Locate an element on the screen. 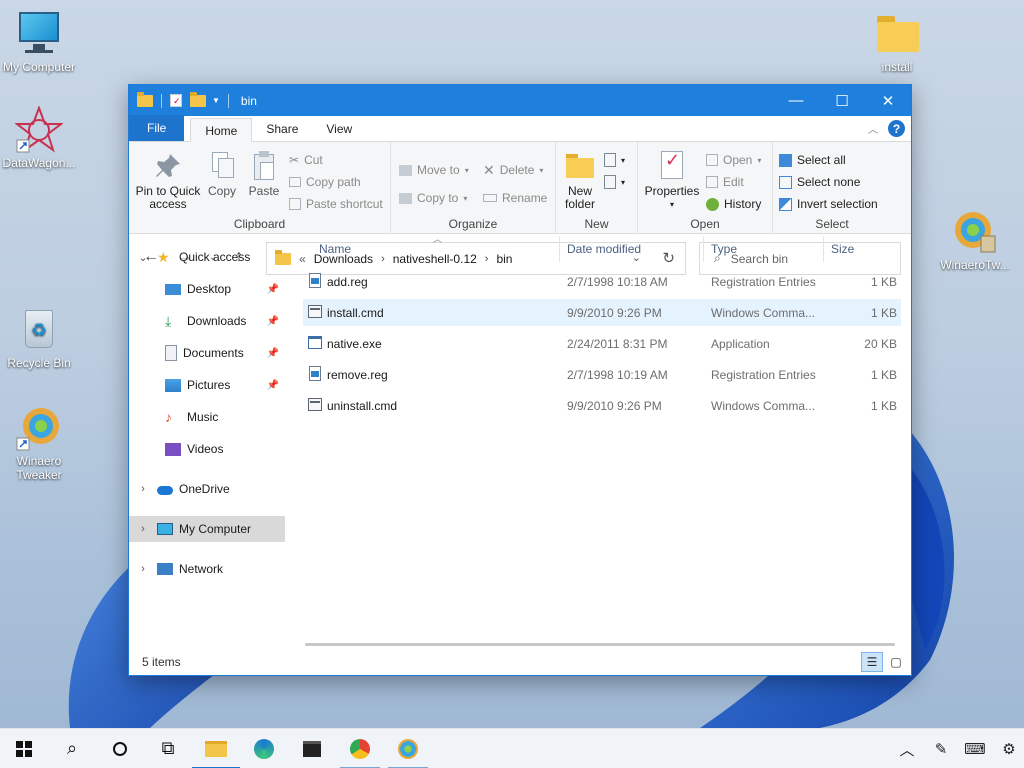  pin-quick-access-button: Pin to Quick access is located at coordinates (168, 180).